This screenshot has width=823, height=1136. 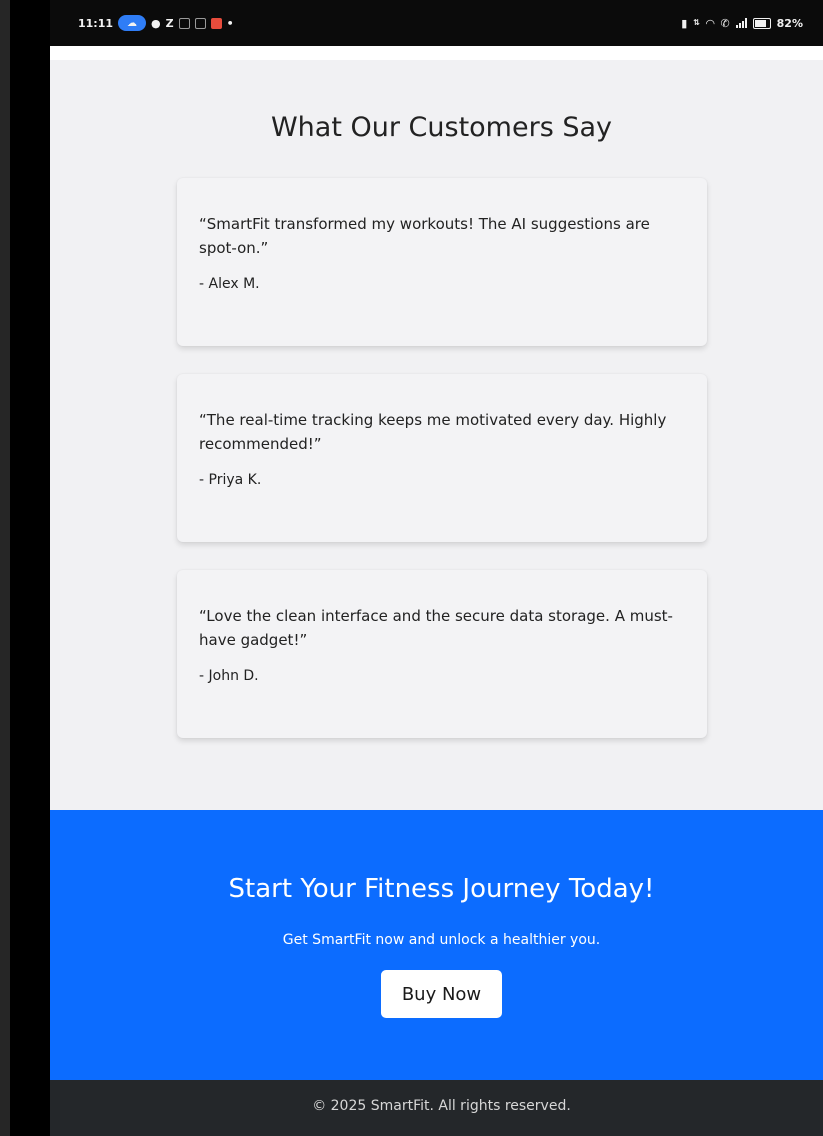 I want to click on wifi-icon: ◠, so click(x=710, y=23).